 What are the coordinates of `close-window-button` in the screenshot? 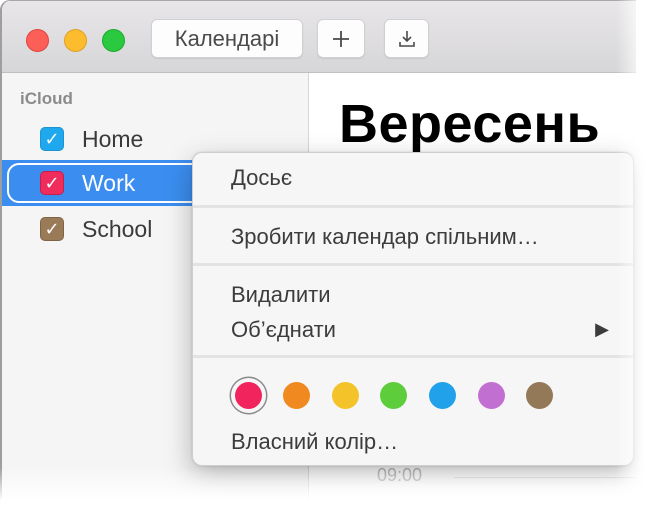 It's located at (37, 40).